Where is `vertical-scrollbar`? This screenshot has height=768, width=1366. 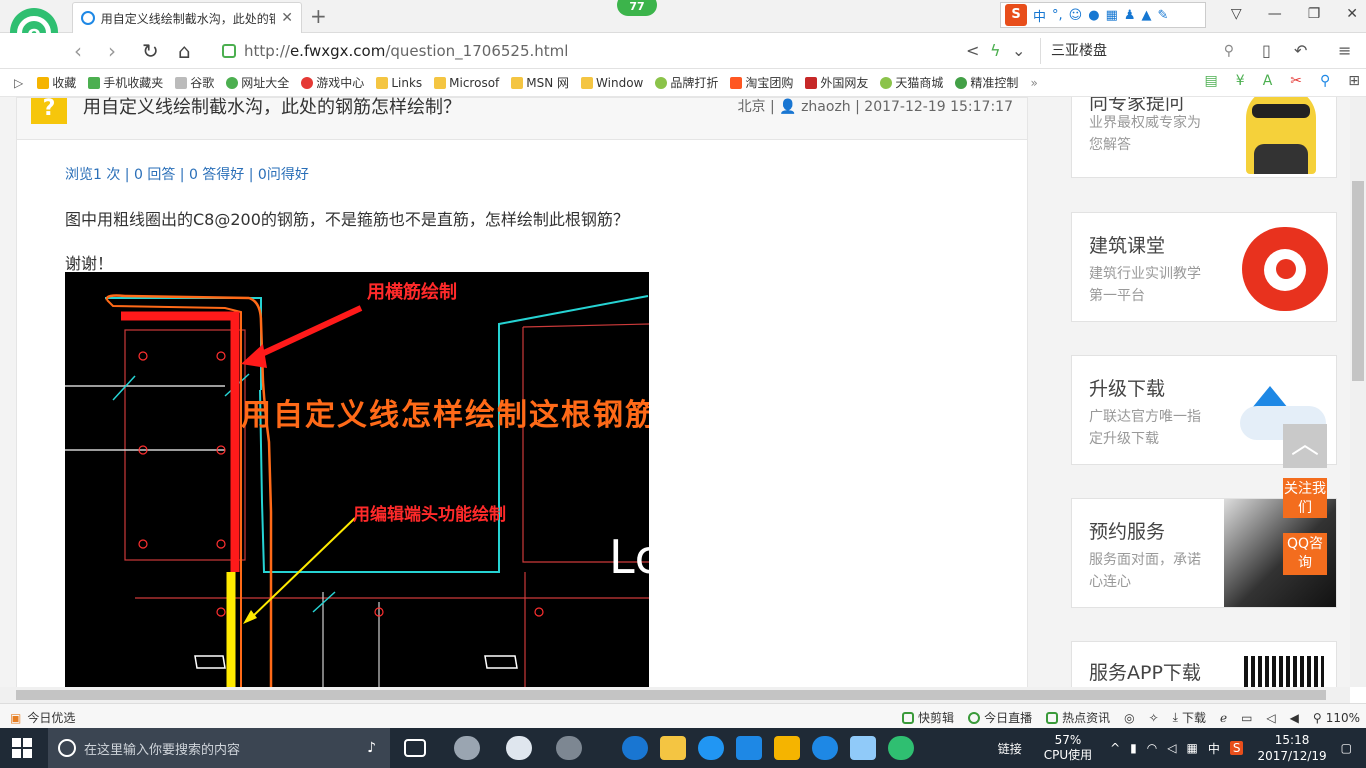
vertical-scrollbar is located at coordinates (1358, 392).